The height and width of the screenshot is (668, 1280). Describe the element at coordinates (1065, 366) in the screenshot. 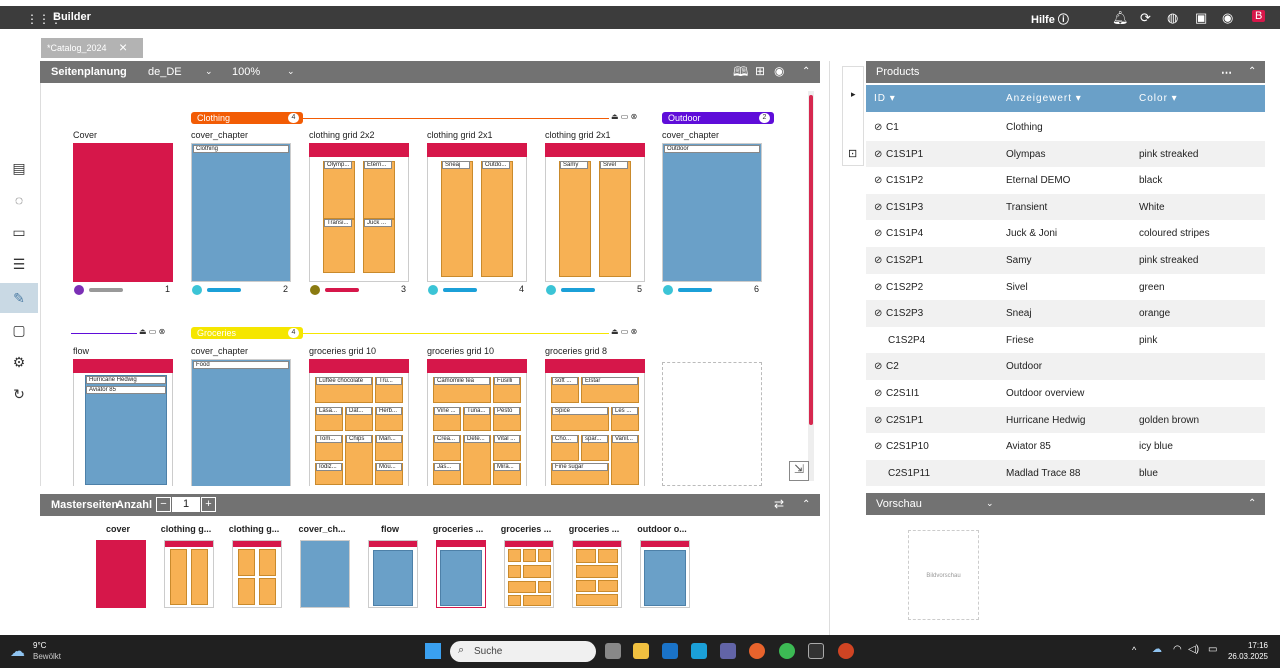

I see `table-row: ⊘ C2 Outdoor` at that location.